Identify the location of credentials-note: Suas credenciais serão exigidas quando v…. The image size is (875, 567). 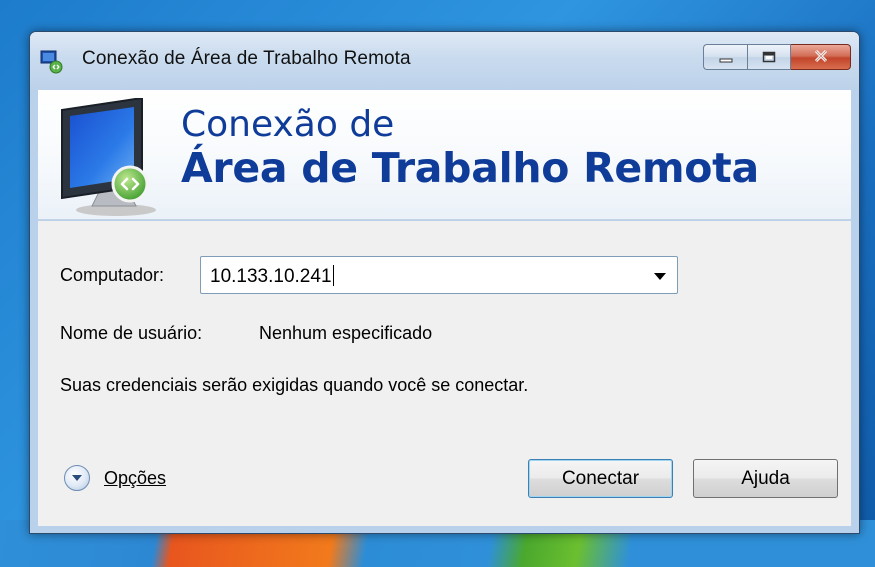
(294, 385).